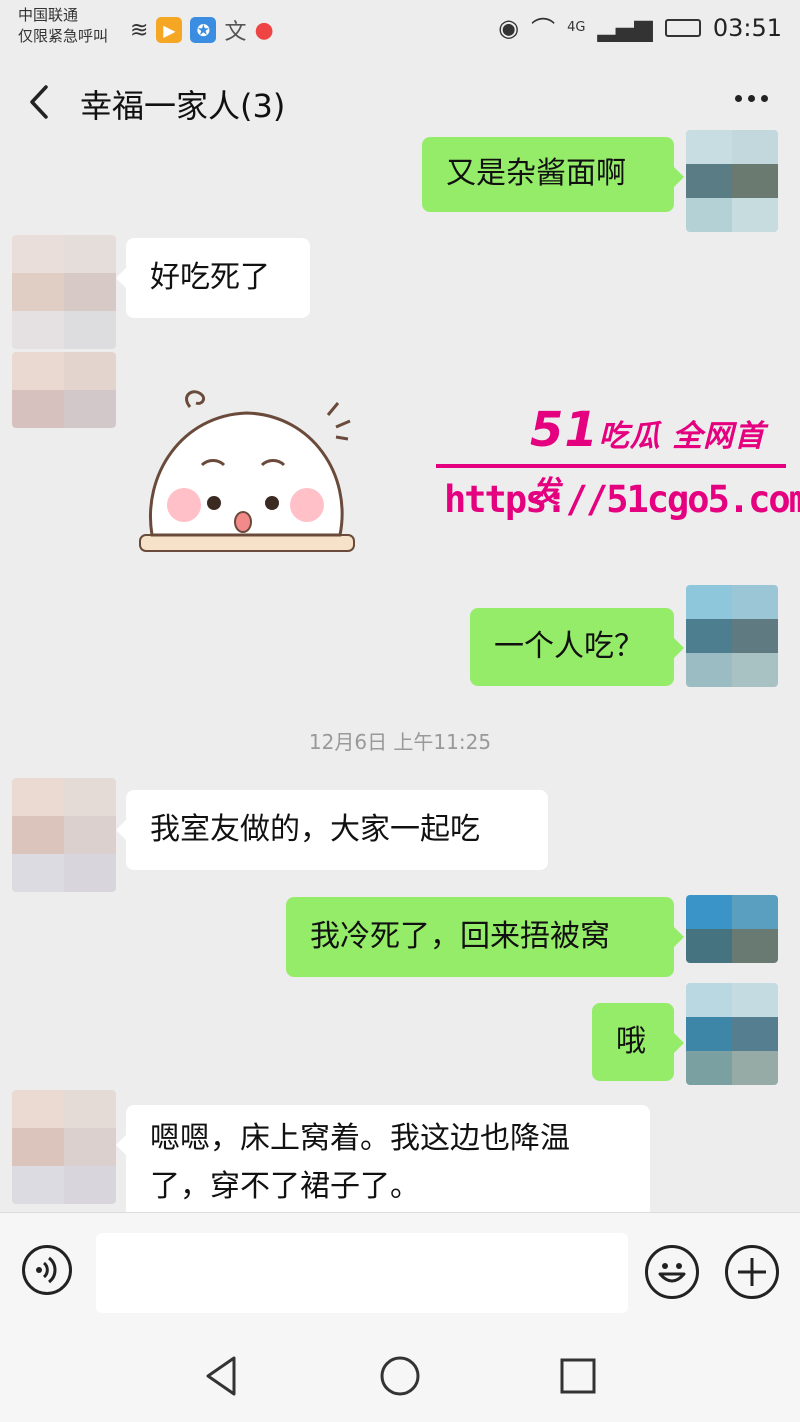 This screenshot has height=1422, width=800. I want to click on watermark-divider, so click(611, 466).